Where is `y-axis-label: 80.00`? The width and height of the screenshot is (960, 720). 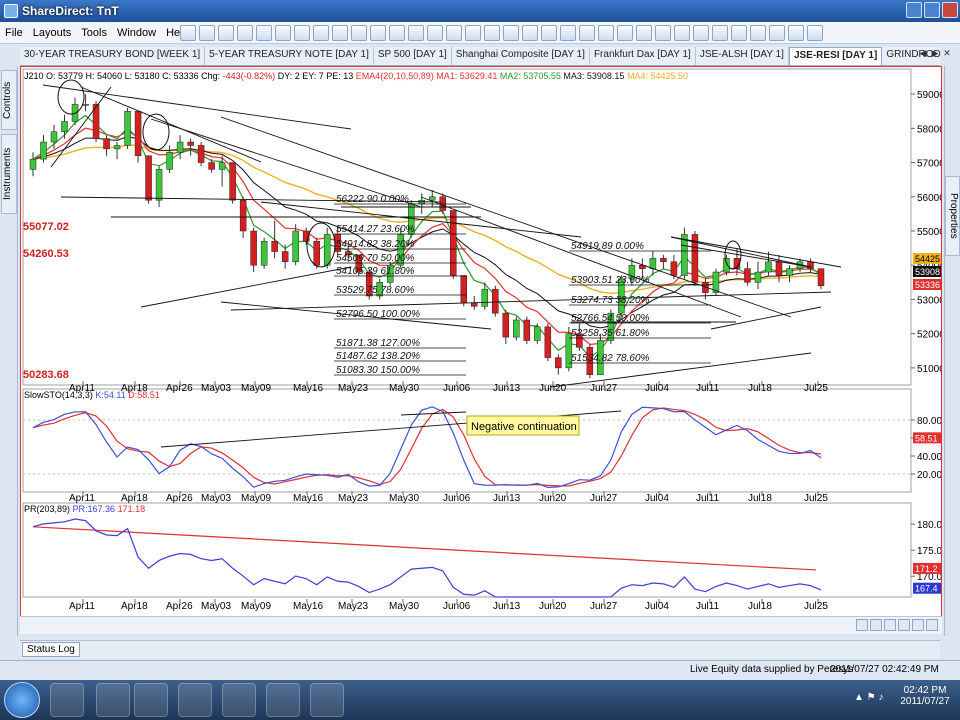 y-axis-label: 80.00 is located at coordinates (929, 421).